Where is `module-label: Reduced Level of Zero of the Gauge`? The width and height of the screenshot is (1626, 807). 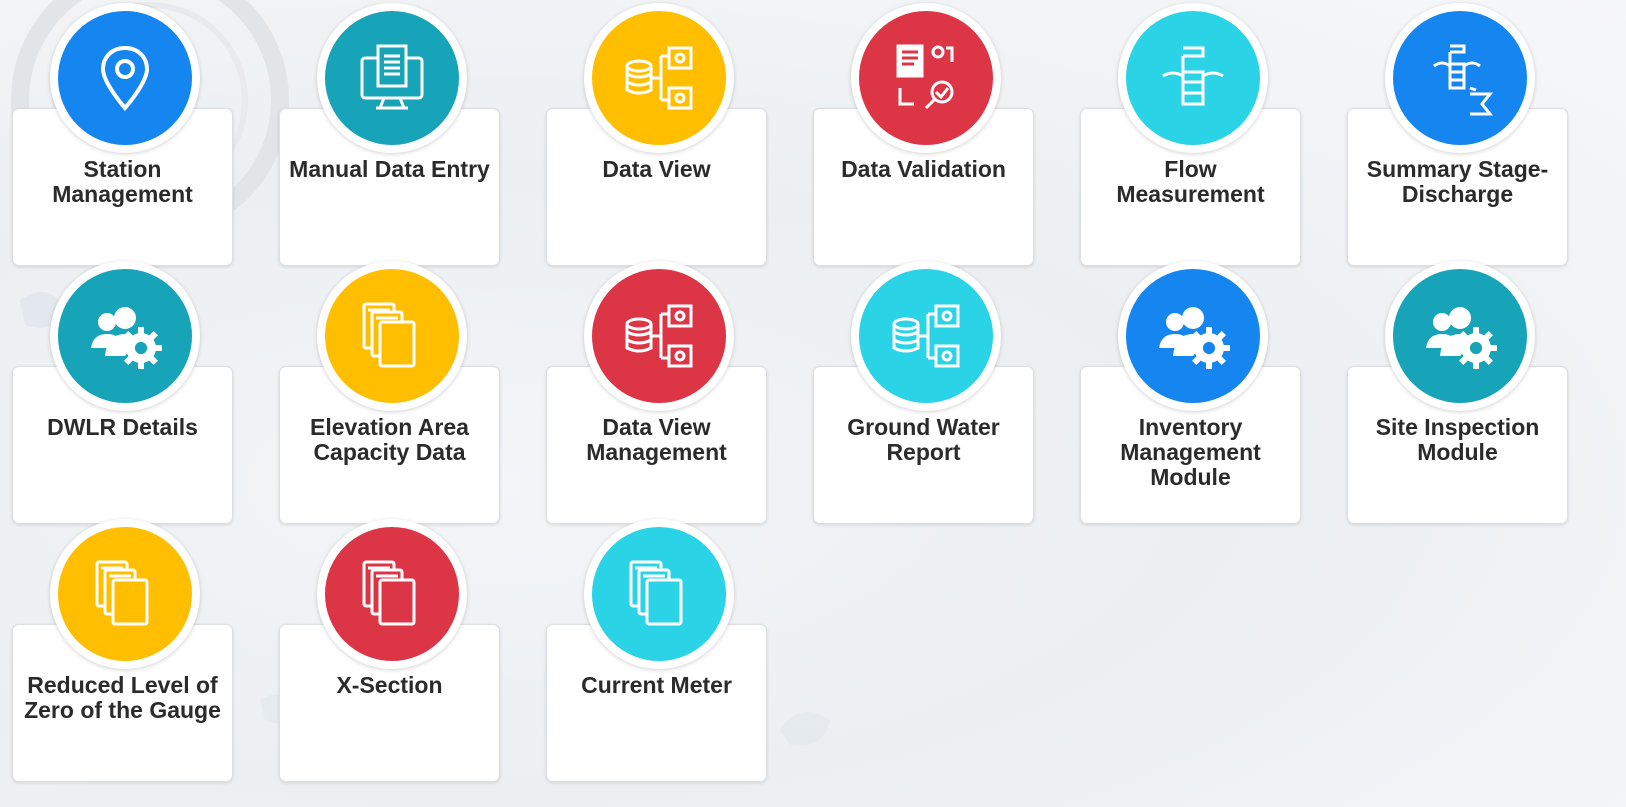
module-label: Reduced Level of Zero of the Gauge is located at coordinates (122, 697).